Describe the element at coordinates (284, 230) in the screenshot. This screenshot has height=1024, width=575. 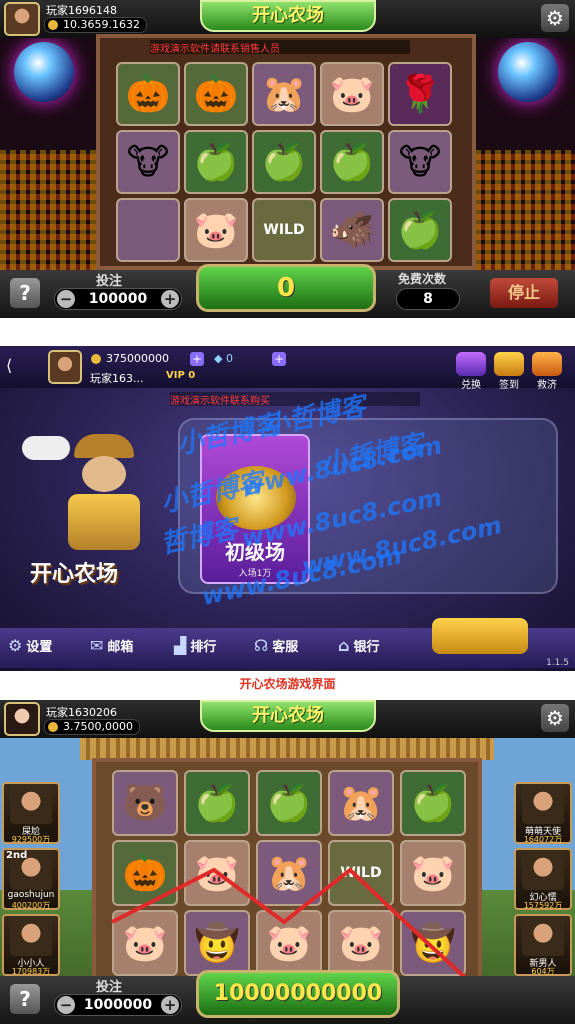
I see `wild-icon: WILD` at that location.